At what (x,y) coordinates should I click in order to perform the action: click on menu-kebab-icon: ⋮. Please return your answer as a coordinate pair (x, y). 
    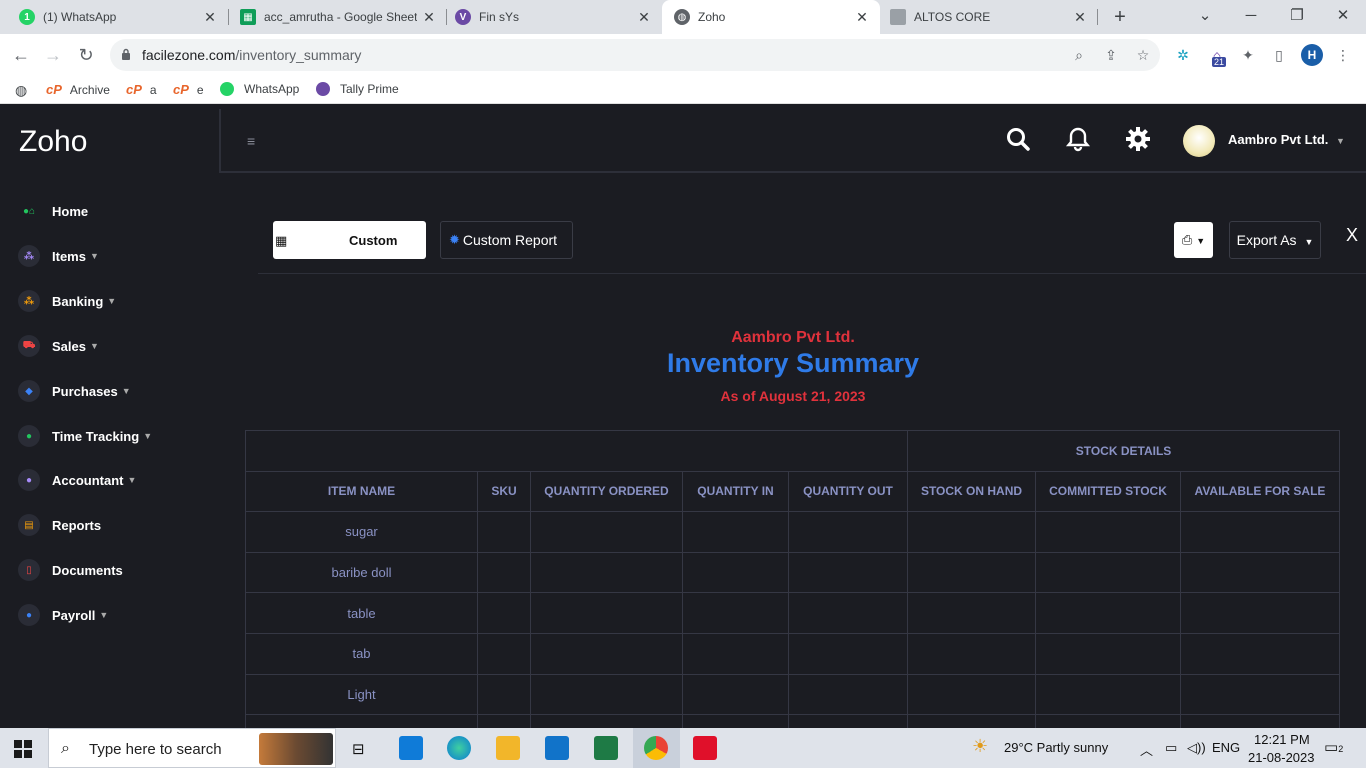
    Looking at the image, I should click on (1343, 55).